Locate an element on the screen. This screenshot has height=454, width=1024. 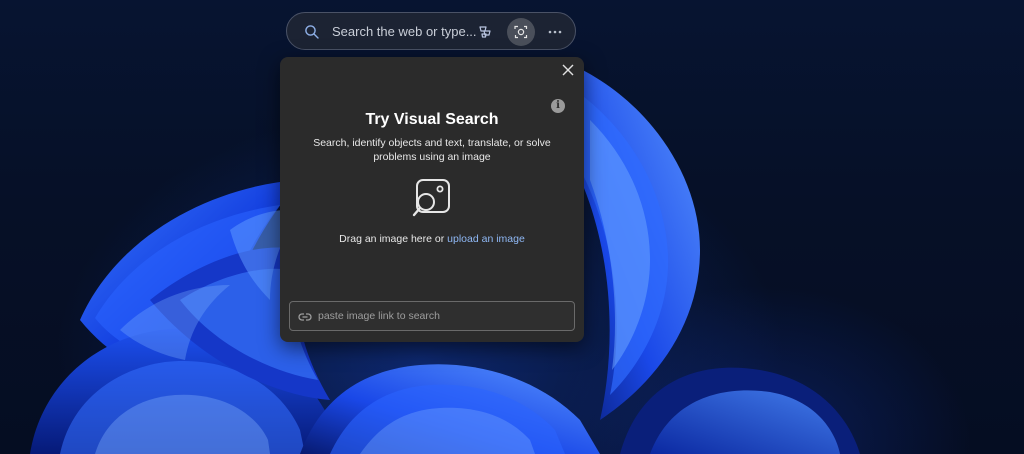
visual-search-button is located at coordinates (521, 32).